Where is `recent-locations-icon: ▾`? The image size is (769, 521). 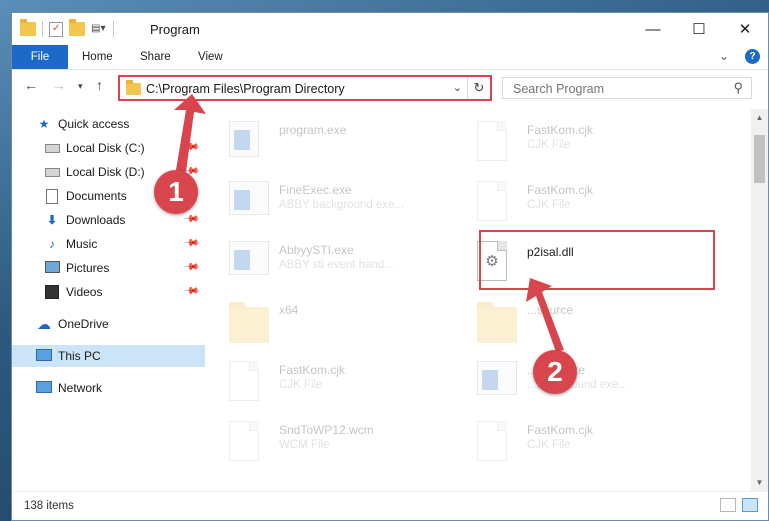 recent-locations-icon: ▾ is located at coordinates (80, 86).